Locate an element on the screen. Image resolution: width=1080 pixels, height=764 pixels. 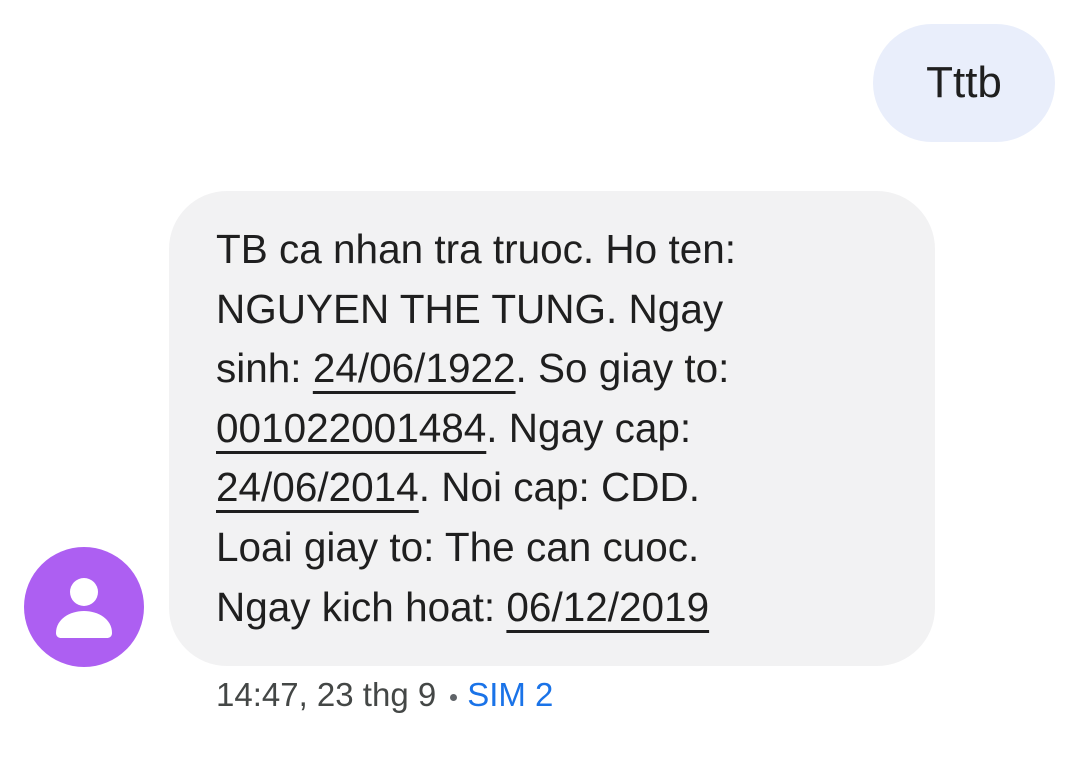
outgoing-message-bubble: Tttb is located at coordinates (964, 83).